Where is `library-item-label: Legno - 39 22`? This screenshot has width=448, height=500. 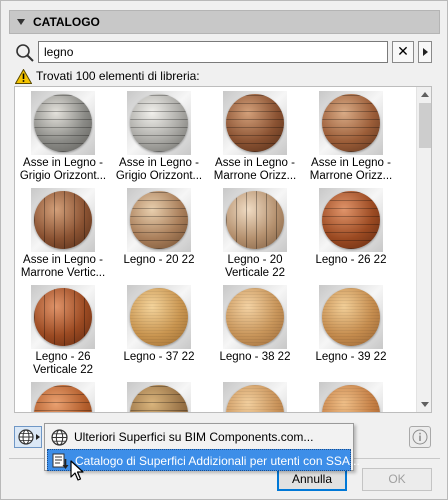 library-item-label: Legno - 39 22 is located at coordinates (351, 357).